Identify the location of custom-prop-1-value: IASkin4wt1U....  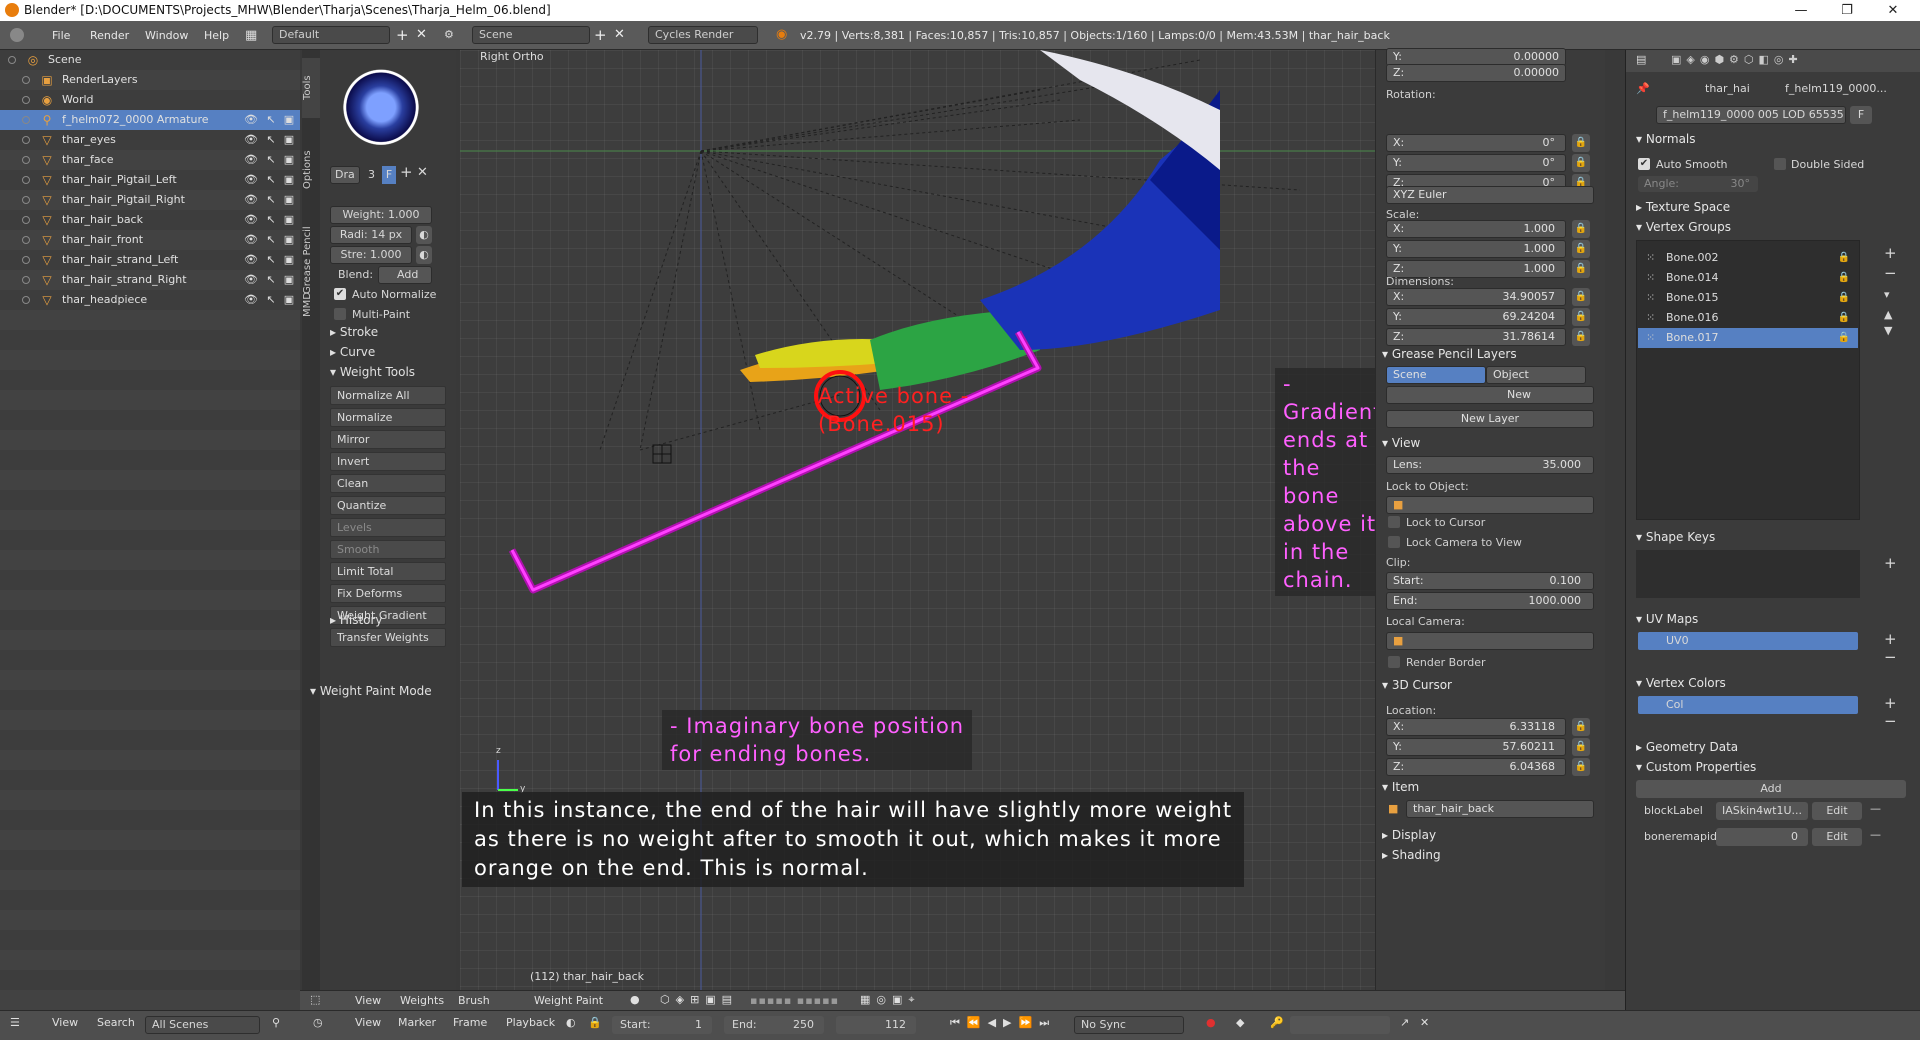
(1762, 811).